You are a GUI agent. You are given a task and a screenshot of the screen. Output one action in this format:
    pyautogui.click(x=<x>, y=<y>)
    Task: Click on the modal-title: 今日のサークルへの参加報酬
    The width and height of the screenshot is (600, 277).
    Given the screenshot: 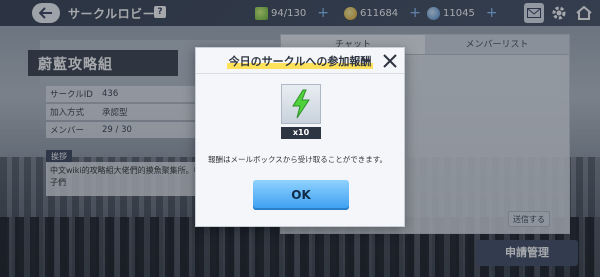 What is the action you would take?
    pyautogui.click(x=300, y=60)
    